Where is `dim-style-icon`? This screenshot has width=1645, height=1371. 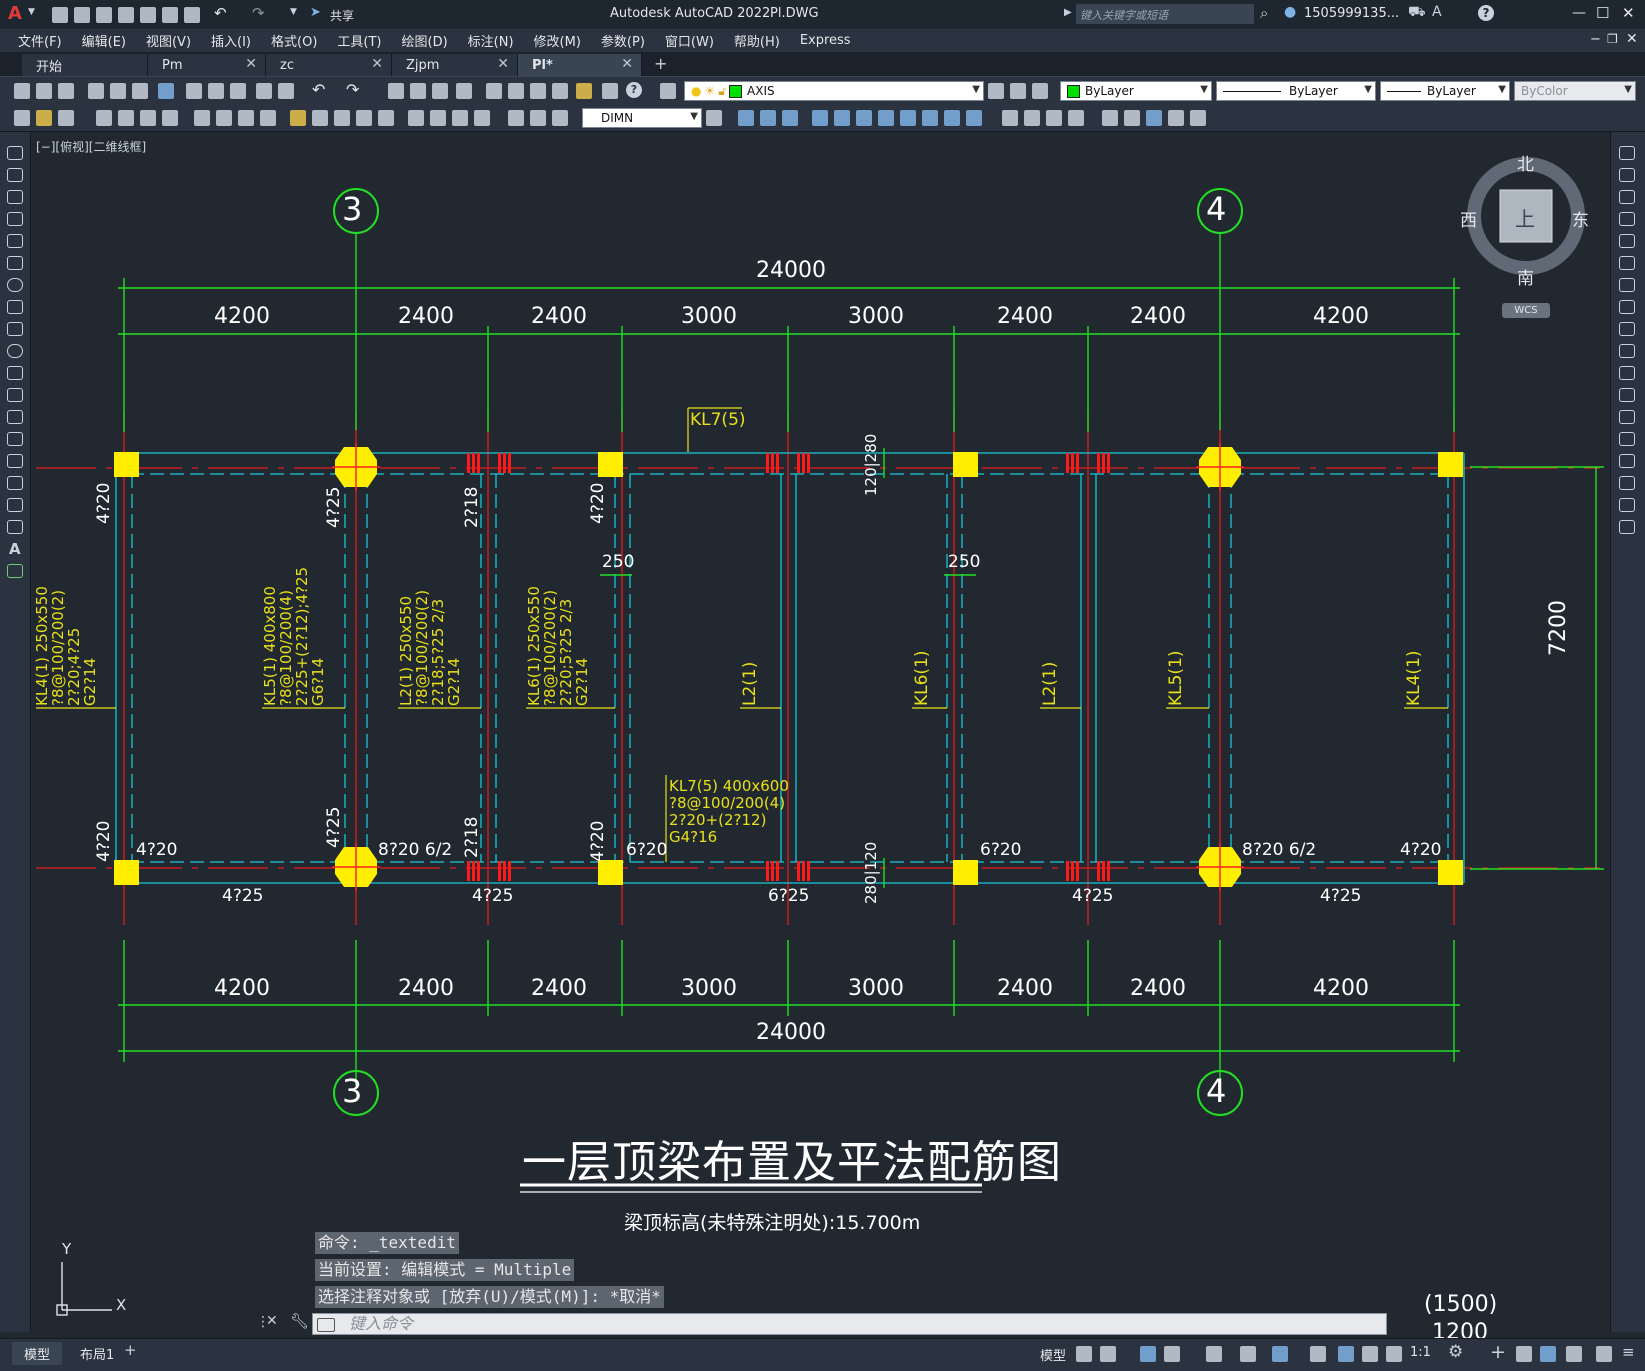 dim-style-icon is located at coordinates (714, 118).